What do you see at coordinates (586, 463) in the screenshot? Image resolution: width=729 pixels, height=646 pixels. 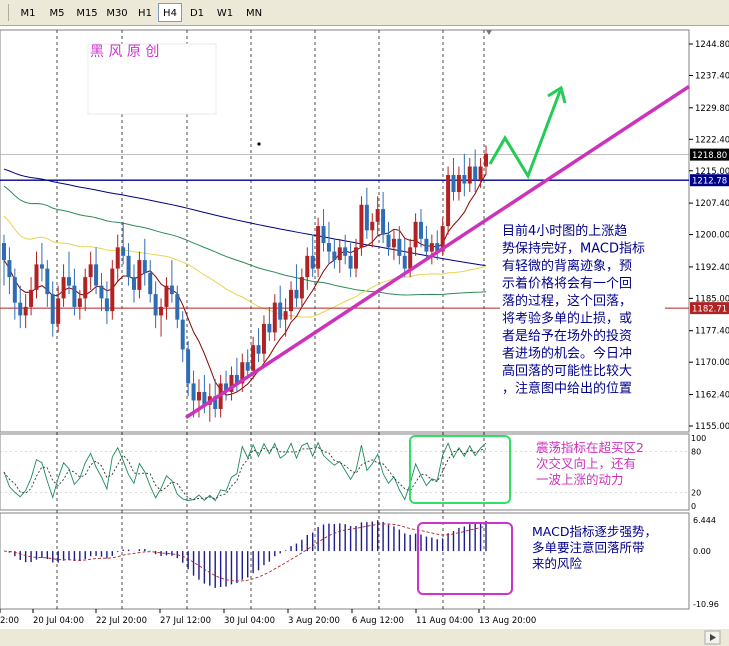 I see `stochastic-note-line: 次交叉向上，还有` at bounding box center [586, 463].